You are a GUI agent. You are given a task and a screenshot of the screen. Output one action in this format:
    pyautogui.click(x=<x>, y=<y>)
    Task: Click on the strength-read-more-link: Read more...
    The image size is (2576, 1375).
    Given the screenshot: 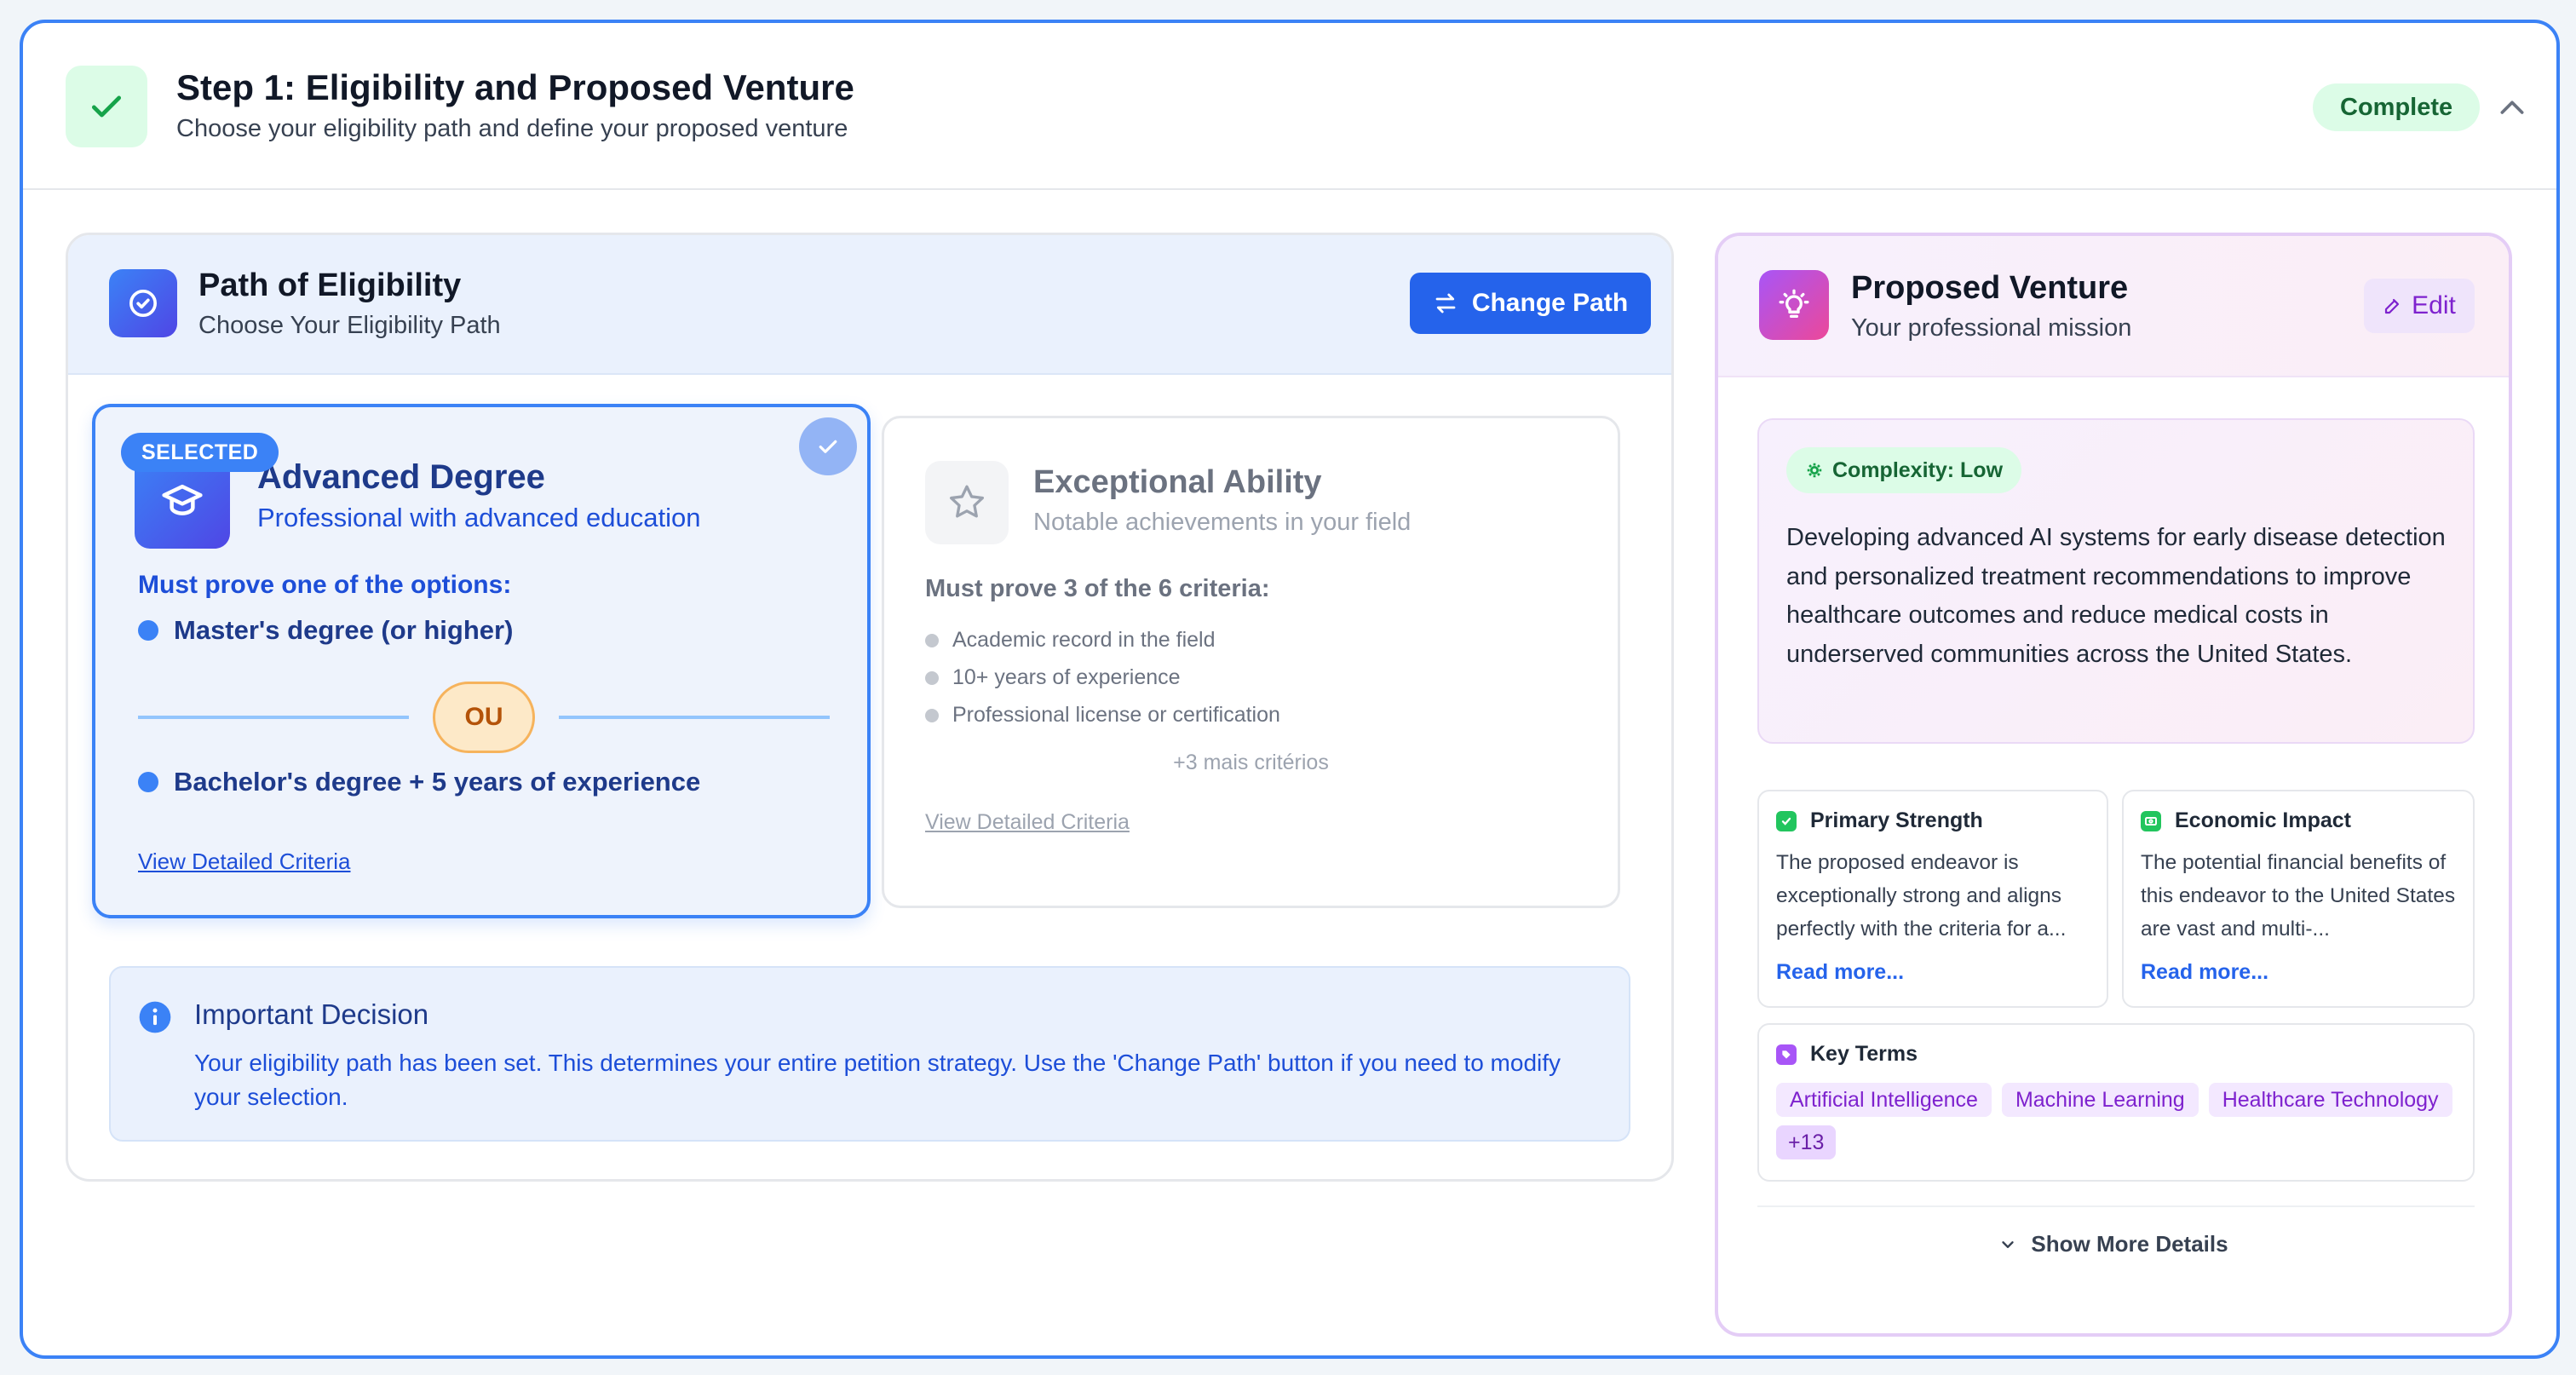 What is the action you would take?
    pyautogui.click(x=1840, y=972)
    